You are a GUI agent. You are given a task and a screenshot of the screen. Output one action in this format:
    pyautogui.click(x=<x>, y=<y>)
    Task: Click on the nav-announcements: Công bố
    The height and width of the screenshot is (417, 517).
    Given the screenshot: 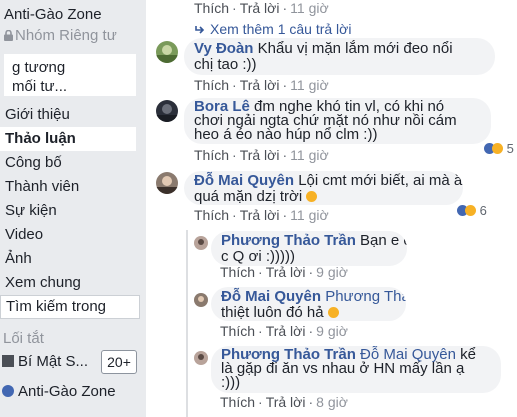 What is the action you would take?
    pyautogui.click(x=73, y=163)
    